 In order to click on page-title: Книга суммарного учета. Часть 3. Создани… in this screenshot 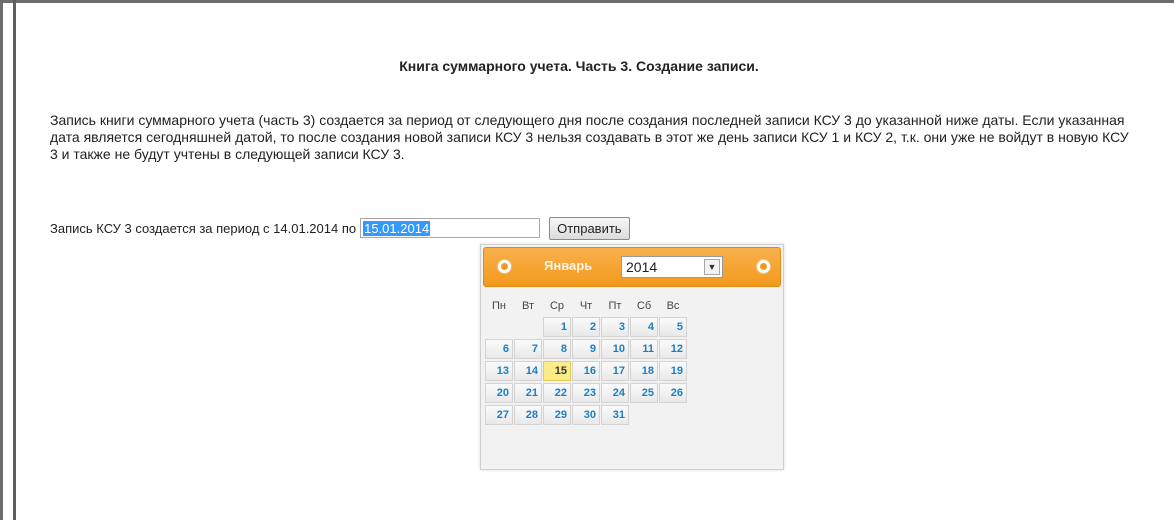, I will do `click(579, 66)`.